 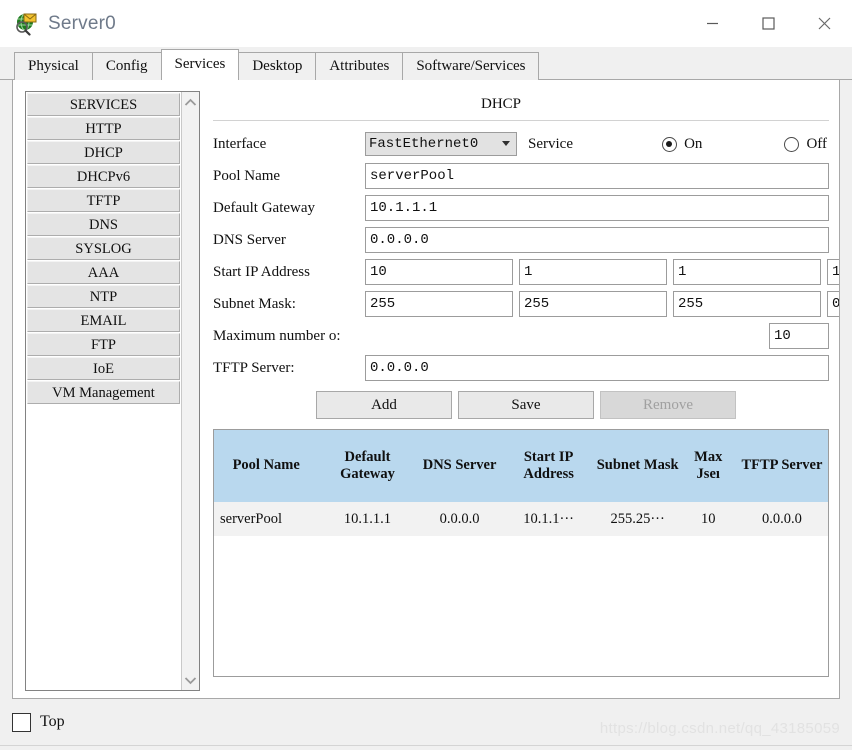 What do you see at coordinates (426, 747) in the screenshot?
I see `bottom-edge` at bounding box center [426, 747].